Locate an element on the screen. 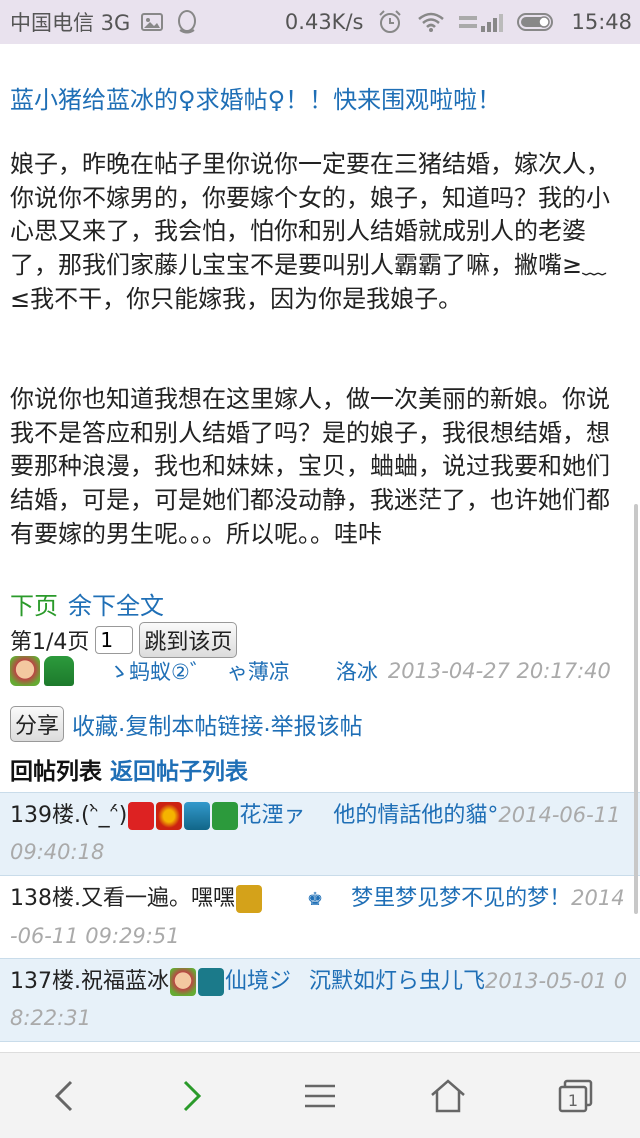  reply-user: 花湮ァ is located at coordinates (272, 815).